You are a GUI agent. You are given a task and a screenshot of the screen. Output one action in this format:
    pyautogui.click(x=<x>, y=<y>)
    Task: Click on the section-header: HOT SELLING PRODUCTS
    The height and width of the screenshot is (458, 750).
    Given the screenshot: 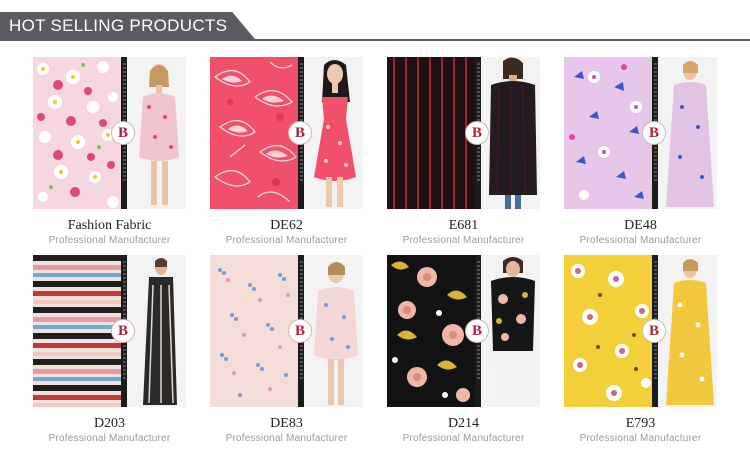 What is the action you would take?
    pyautogui.click(x=375, y=27)
    